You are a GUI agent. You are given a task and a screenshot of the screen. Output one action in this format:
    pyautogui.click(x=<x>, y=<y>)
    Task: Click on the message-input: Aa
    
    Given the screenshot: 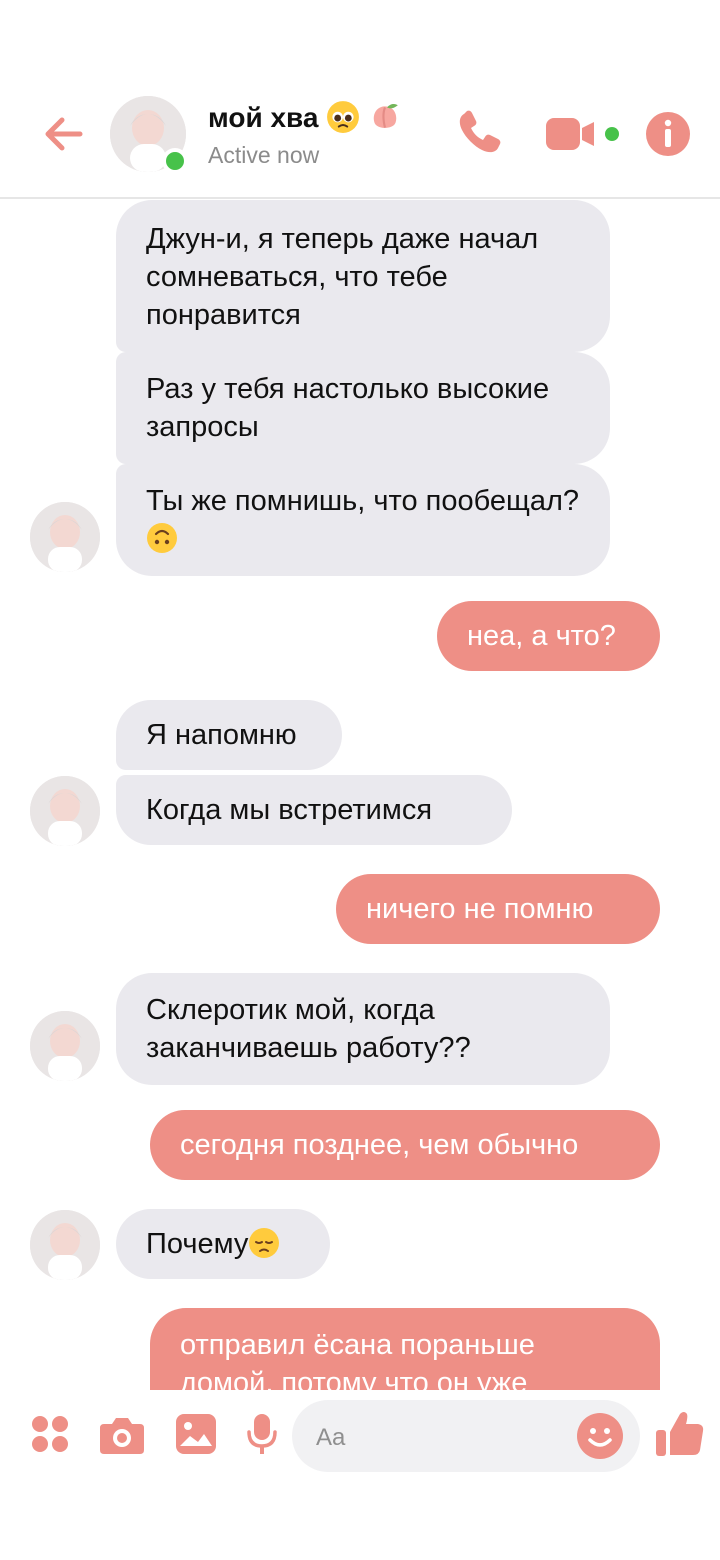 What is the action you would take?
    pyautogui.click(x=466, y=1436)
    